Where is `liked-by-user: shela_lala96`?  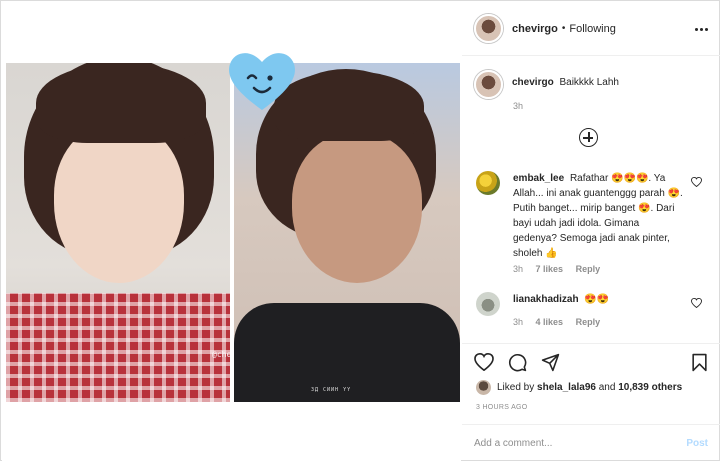
liked-by-user: shela_lala96 is located at coordinates (566, 387).